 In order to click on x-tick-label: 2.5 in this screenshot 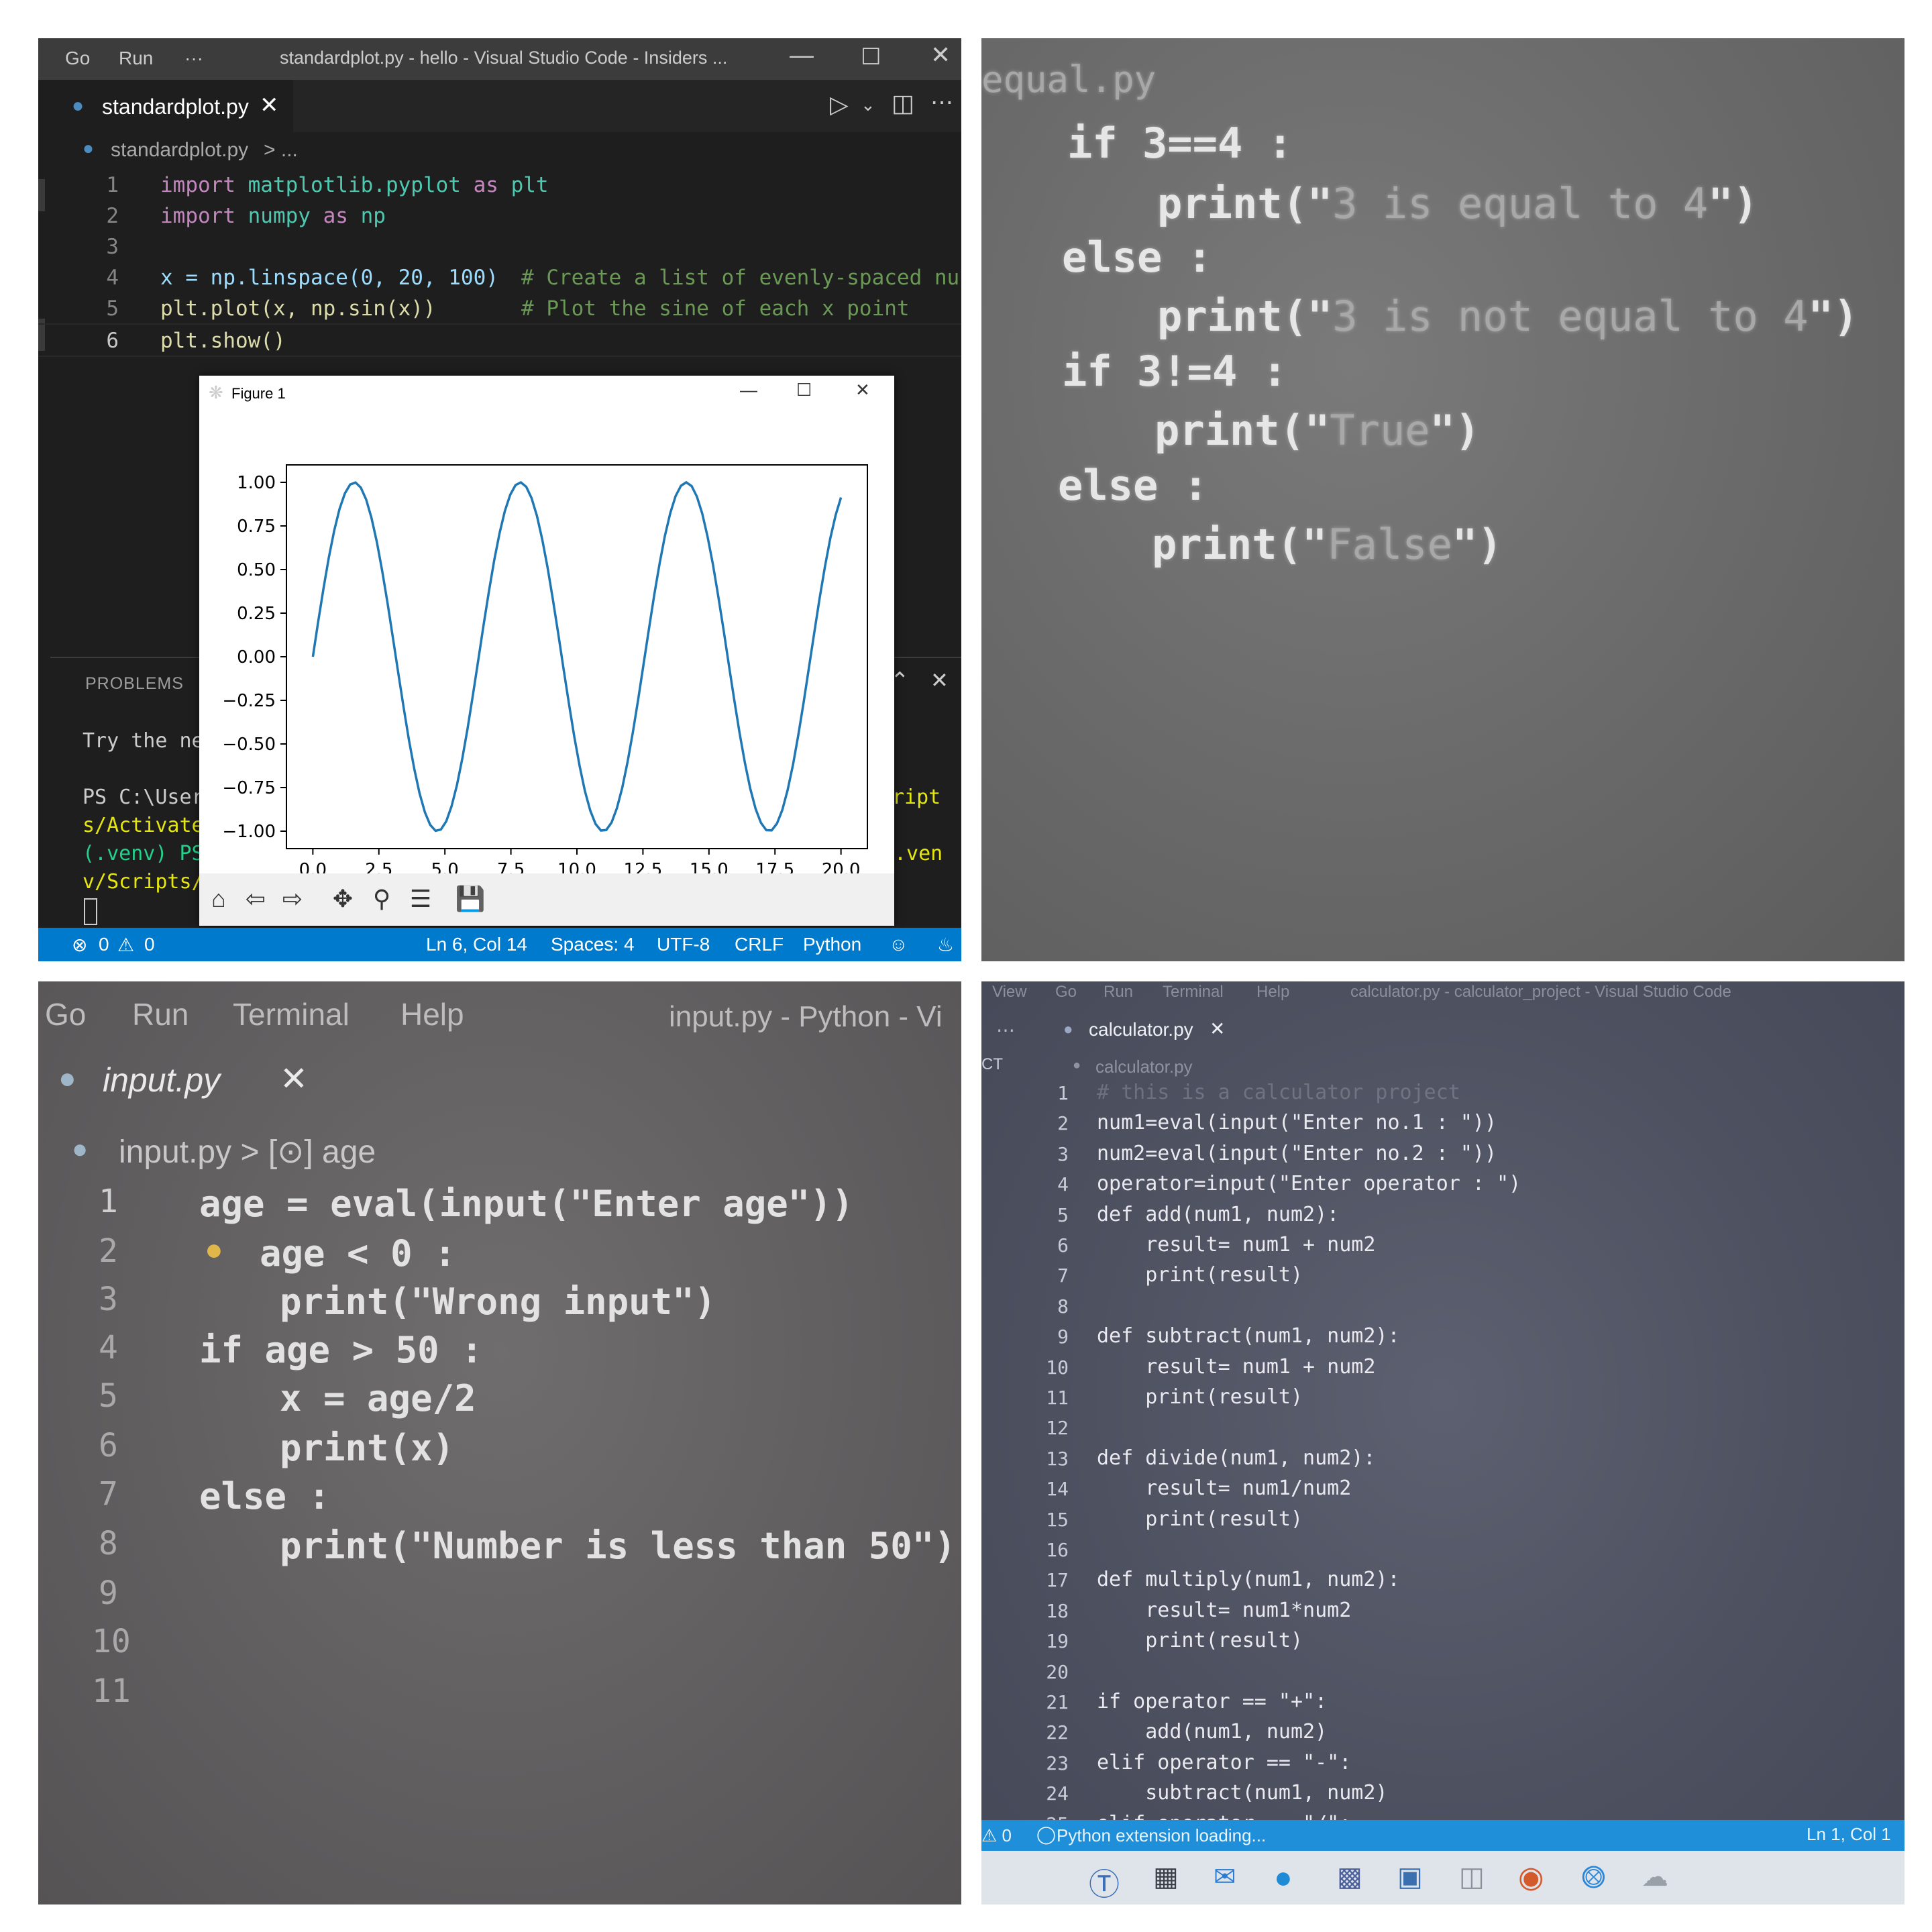, I will do `click(378, 866)`.